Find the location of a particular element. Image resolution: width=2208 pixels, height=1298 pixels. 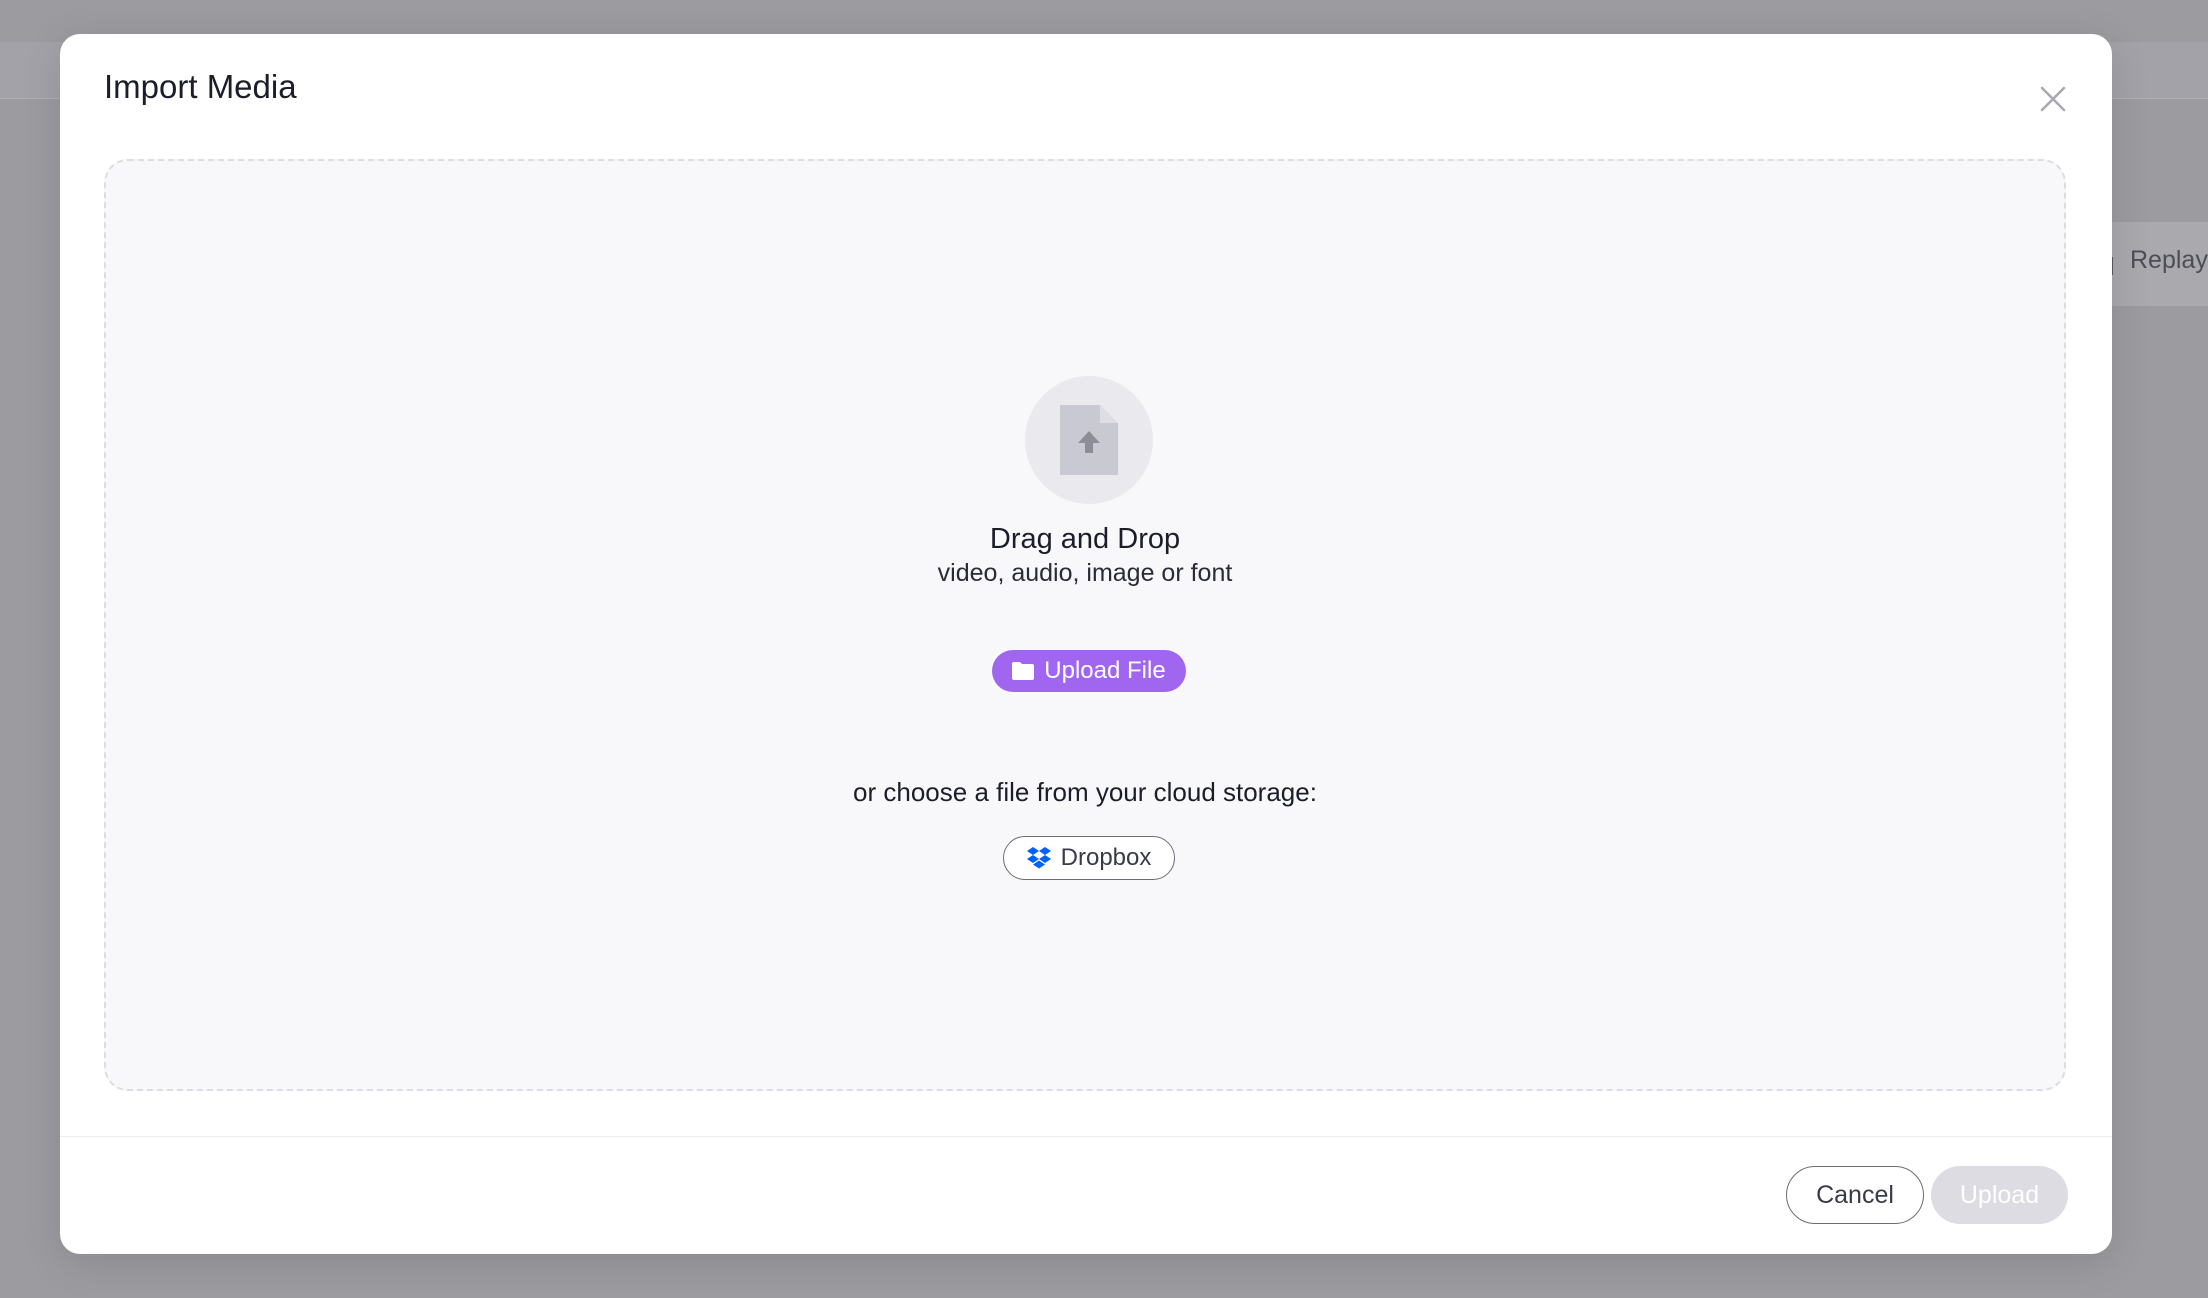

dropzone-subtitle: video, audio, image or font is located at coordinates (1085, 573).